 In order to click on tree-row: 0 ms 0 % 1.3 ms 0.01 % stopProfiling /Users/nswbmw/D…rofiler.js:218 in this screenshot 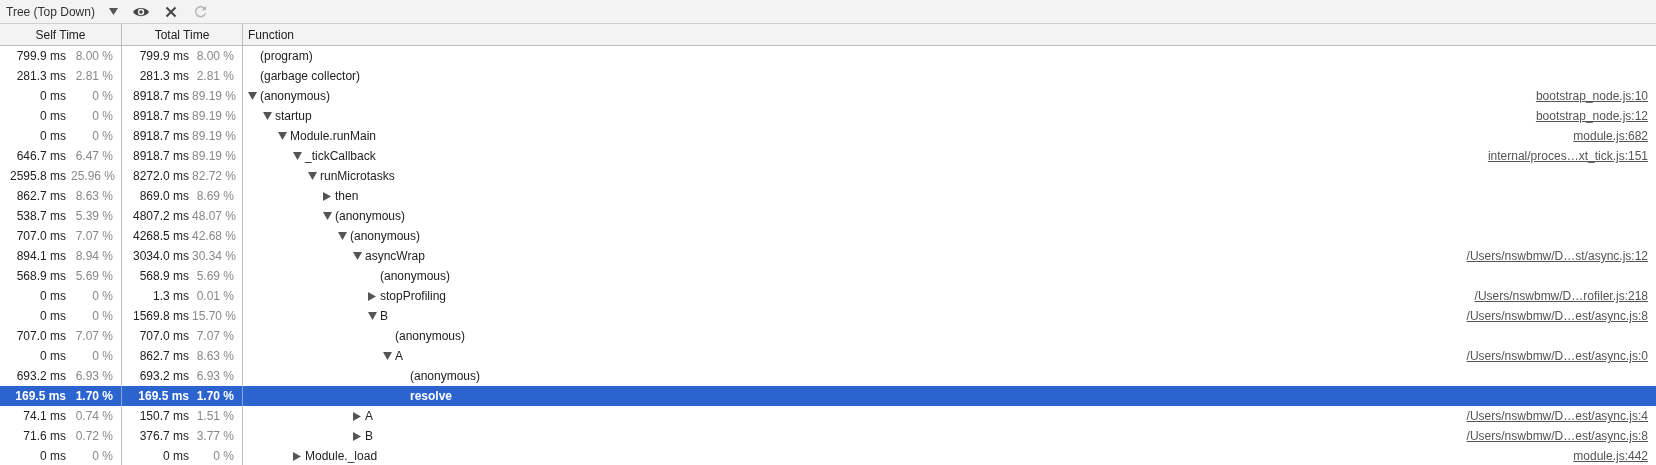, I will do `click(828, 296)`.